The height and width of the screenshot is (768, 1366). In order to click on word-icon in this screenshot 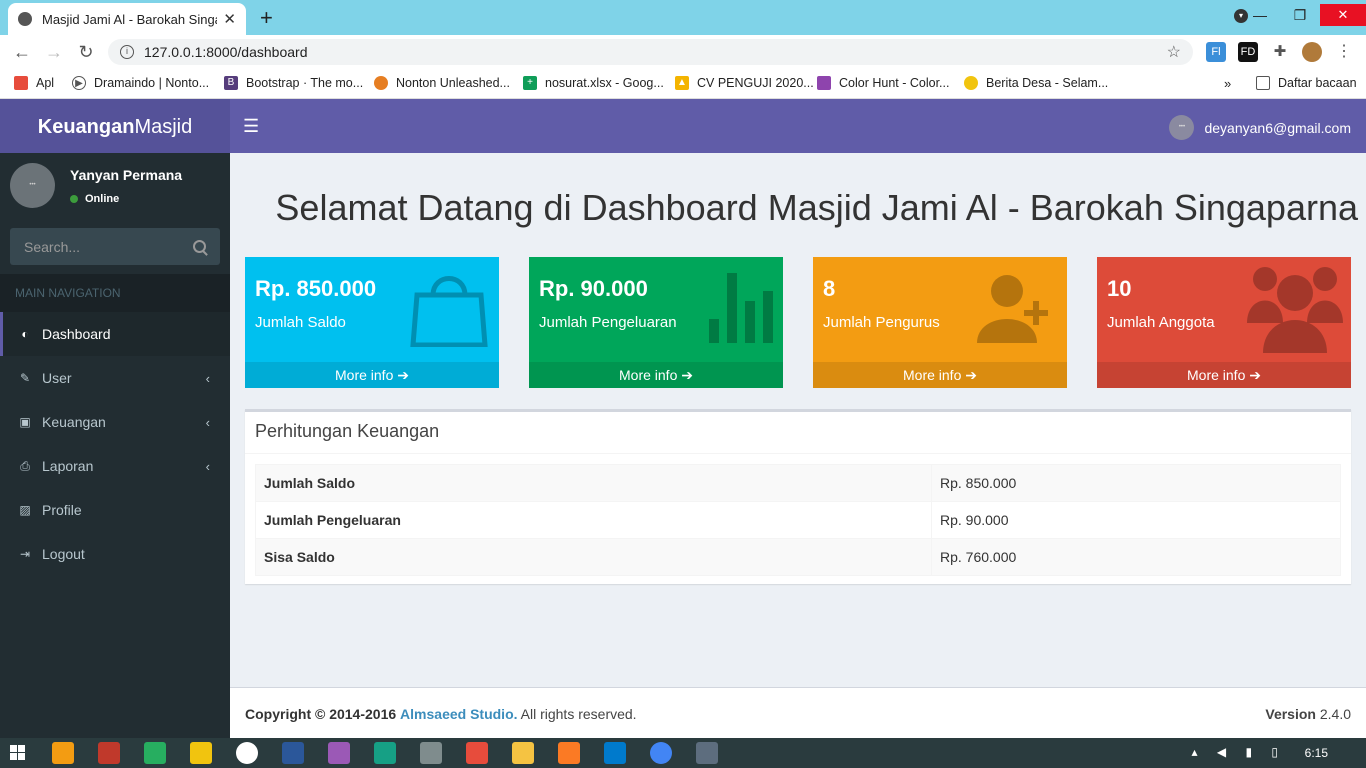, I will do `click(293, 753)`.